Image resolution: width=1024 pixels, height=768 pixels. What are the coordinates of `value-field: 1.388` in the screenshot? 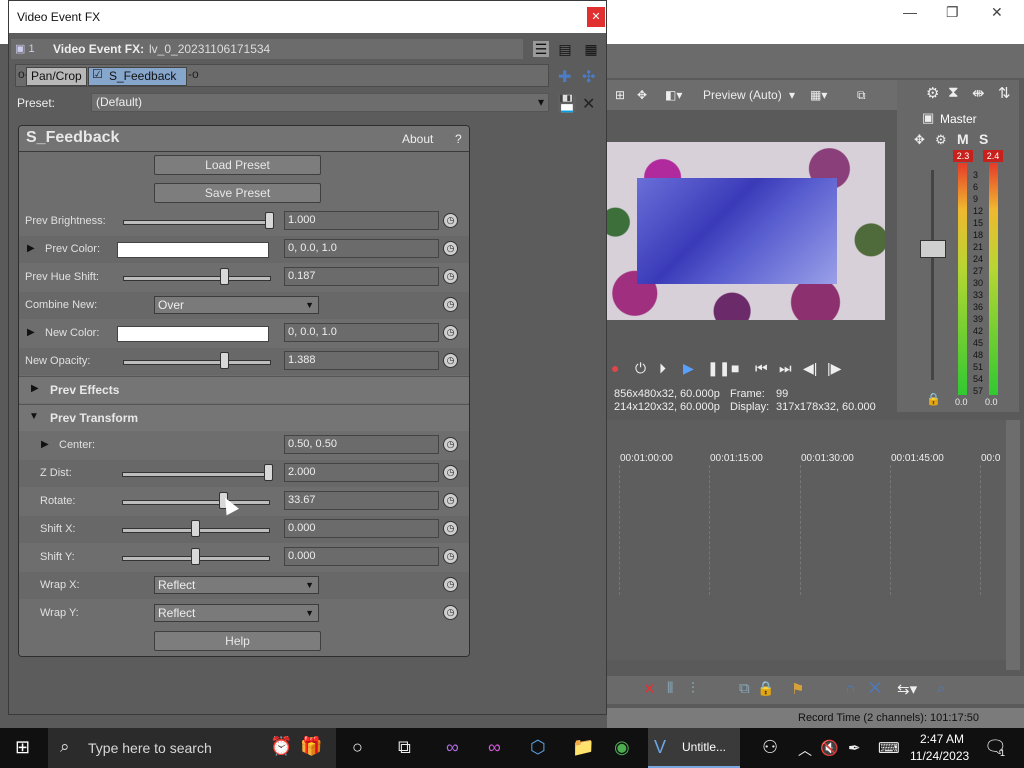 It's located at (361, 360).